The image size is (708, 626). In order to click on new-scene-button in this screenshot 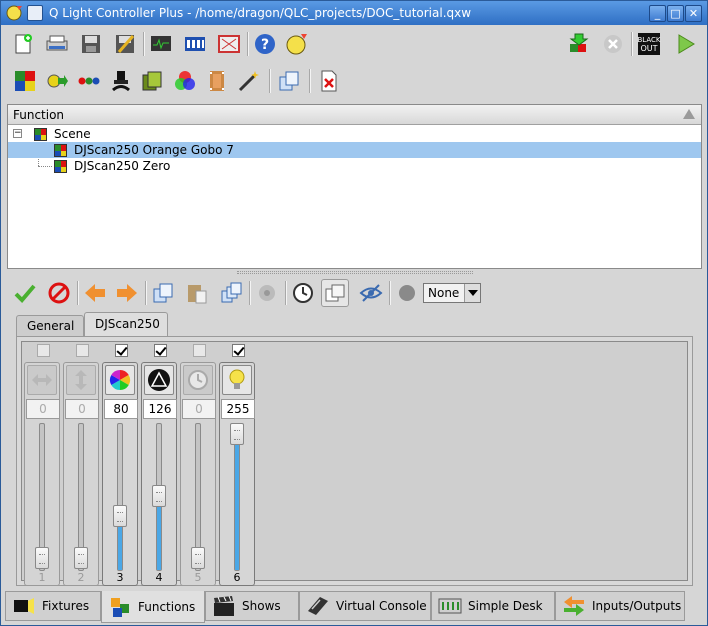, I will do `click(25, 81)`.